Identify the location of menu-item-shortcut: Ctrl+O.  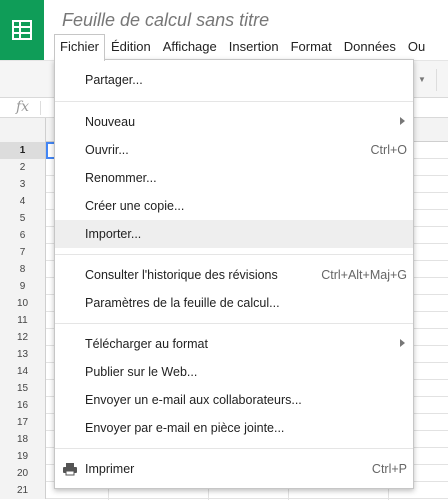
(388, 150).